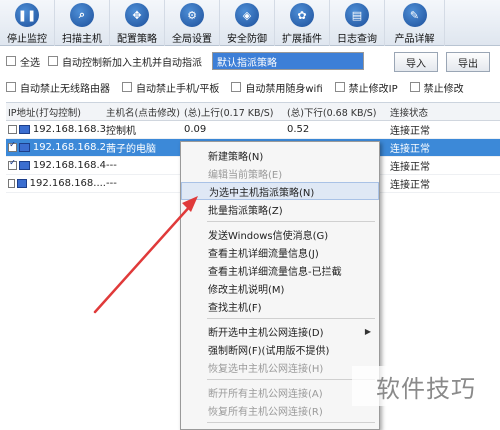 The height and width of the screenshot is (430, 500). I want to click on menu-item-6: 查看主机详细流量信息(J), so click(280, 252).